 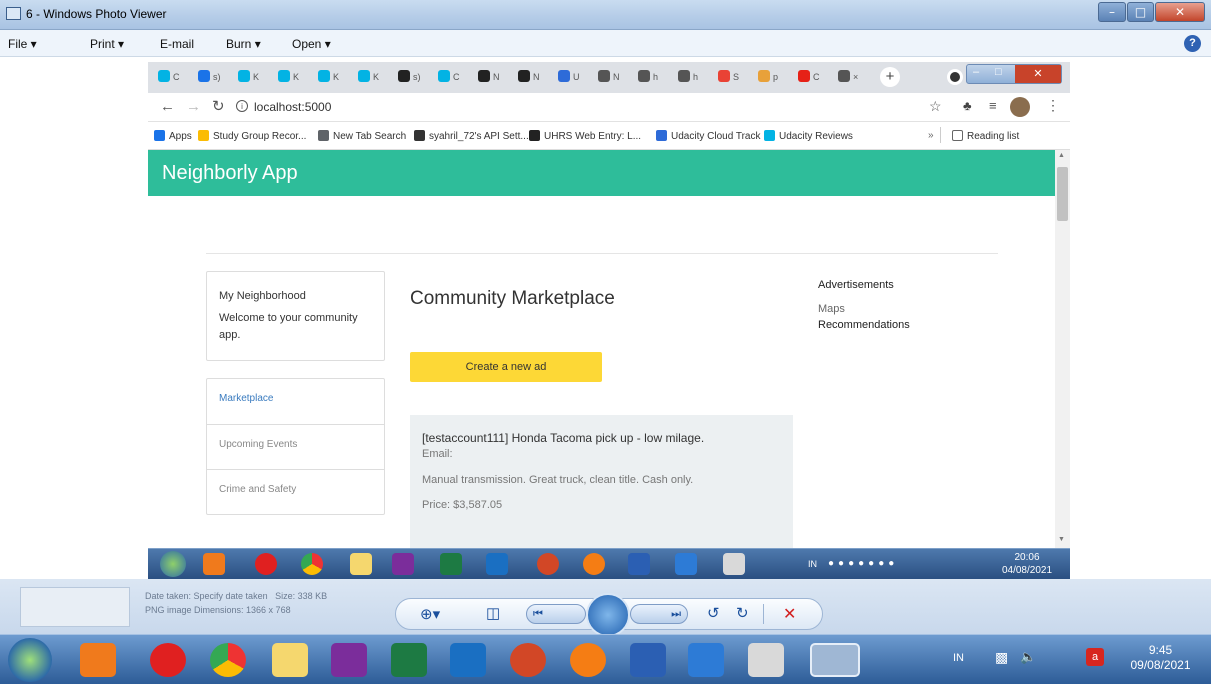 What do you see at coordinates (288, 77) in the screenshot?
I see `tab-3: K` at bounding box center [288, 77].